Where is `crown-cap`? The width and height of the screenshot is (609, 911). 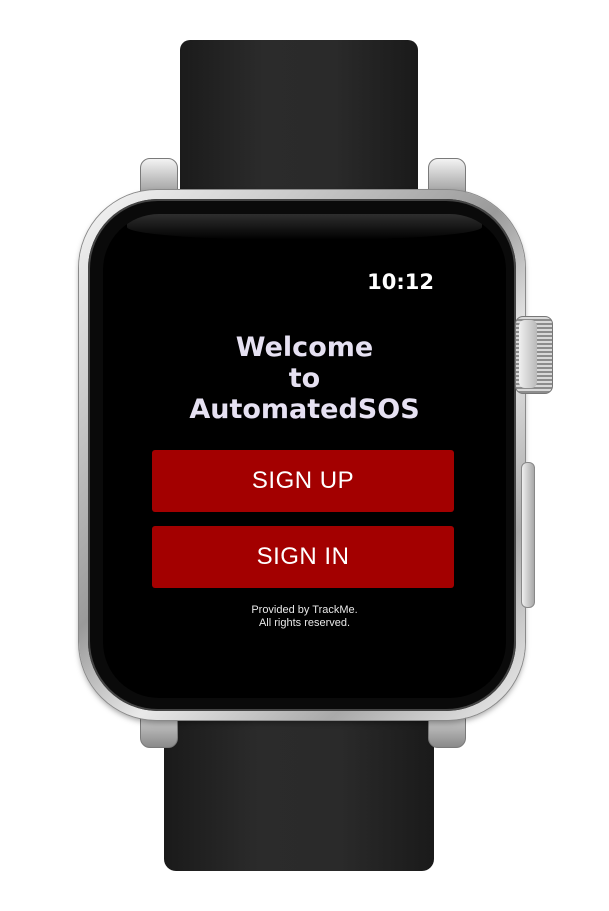 crown-cap is located at coordinates (528, 354).